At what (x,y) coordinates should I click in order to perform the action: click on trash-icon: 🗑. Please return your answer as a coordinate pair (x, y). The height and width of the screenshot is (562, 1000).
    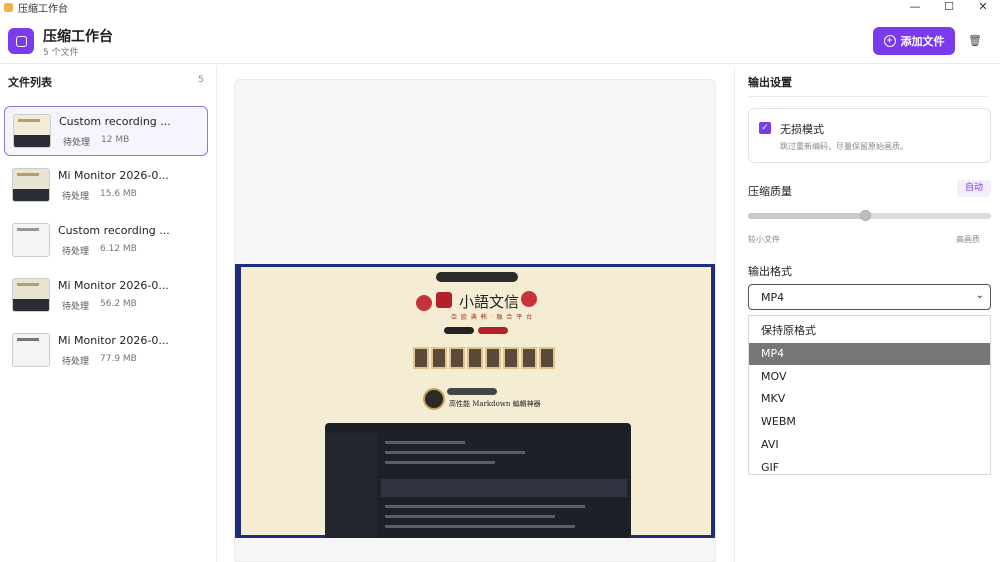
    Looking at the image, I should click on (975, 41).